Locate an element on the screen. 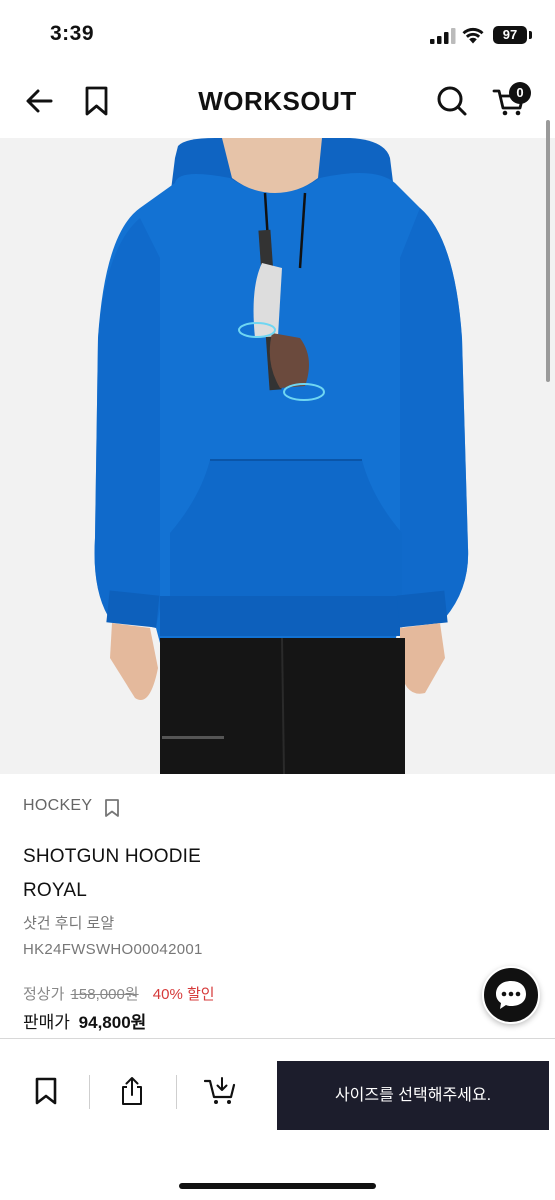  cellular-signal-icon is located at coordinates (443, 36).